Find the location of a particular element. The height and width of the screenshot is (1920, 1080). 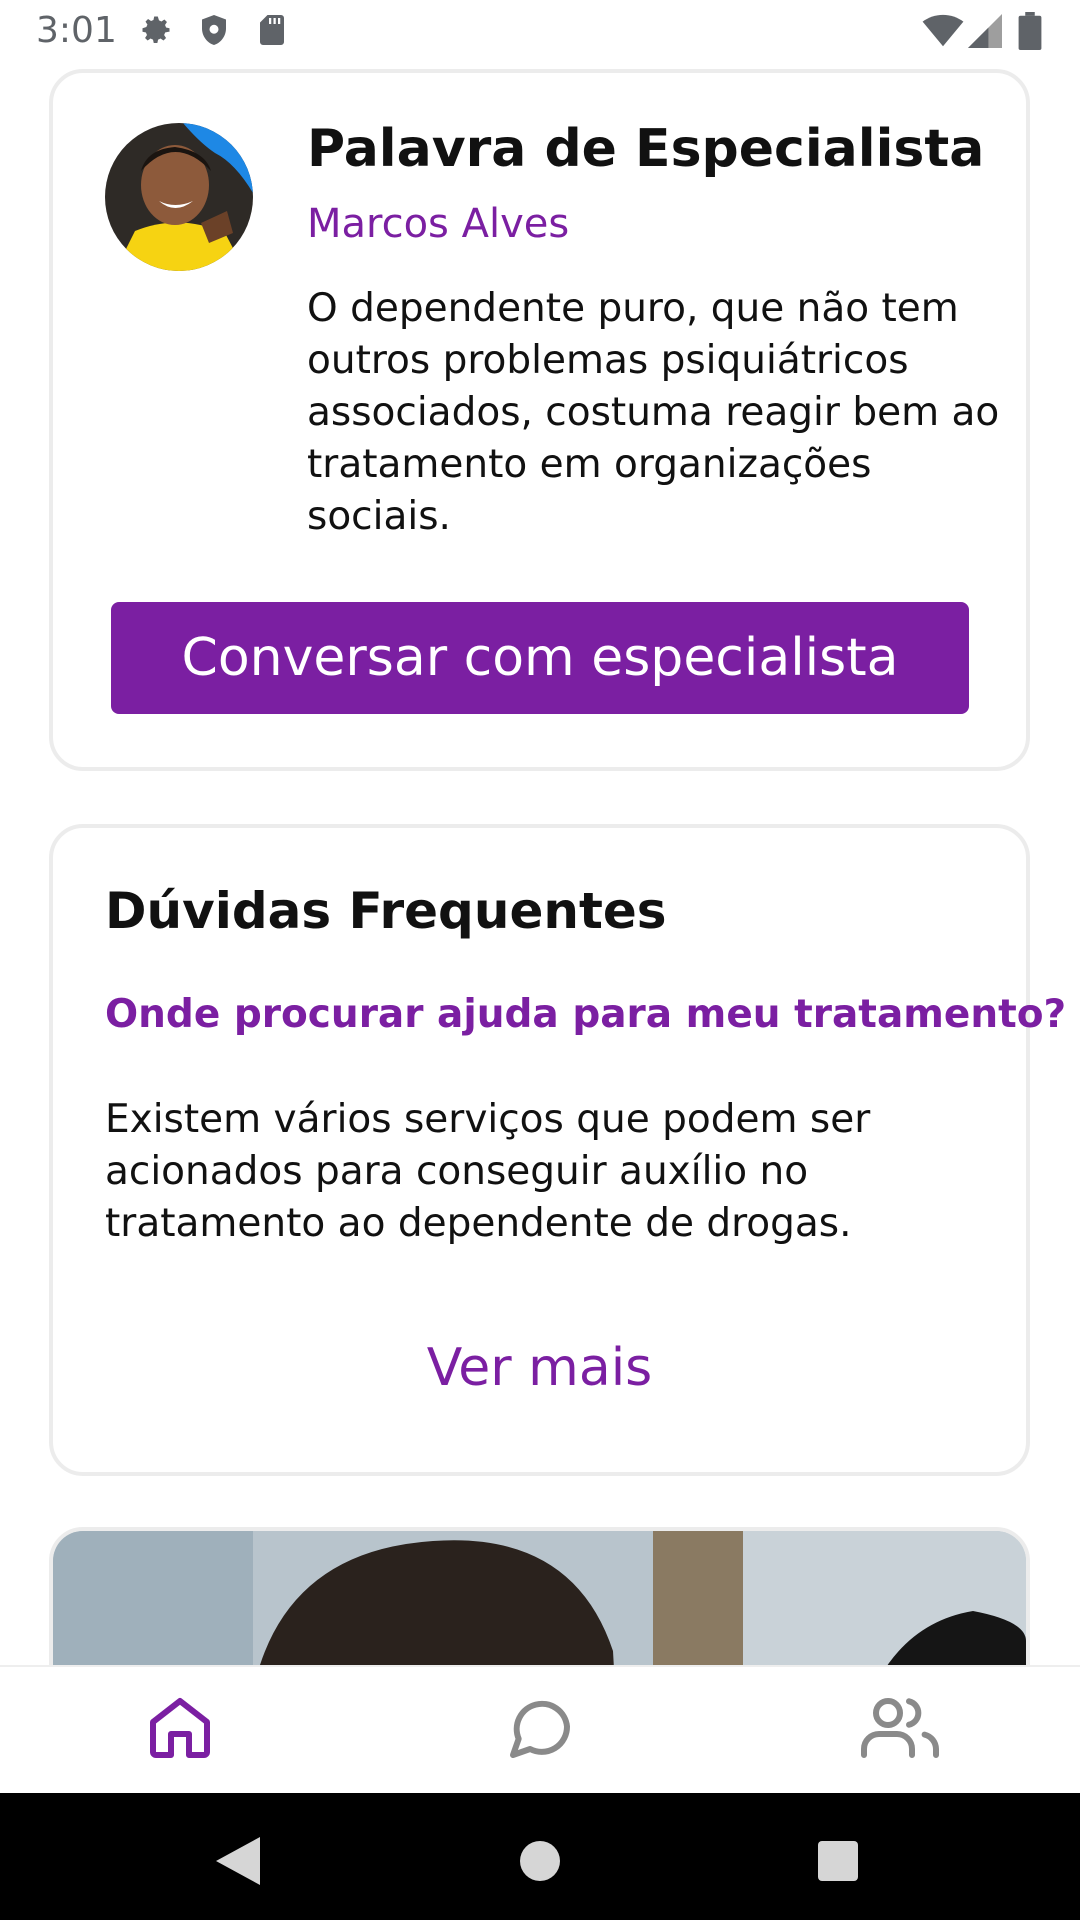

users-icon is located at coordinates (900, 1730).